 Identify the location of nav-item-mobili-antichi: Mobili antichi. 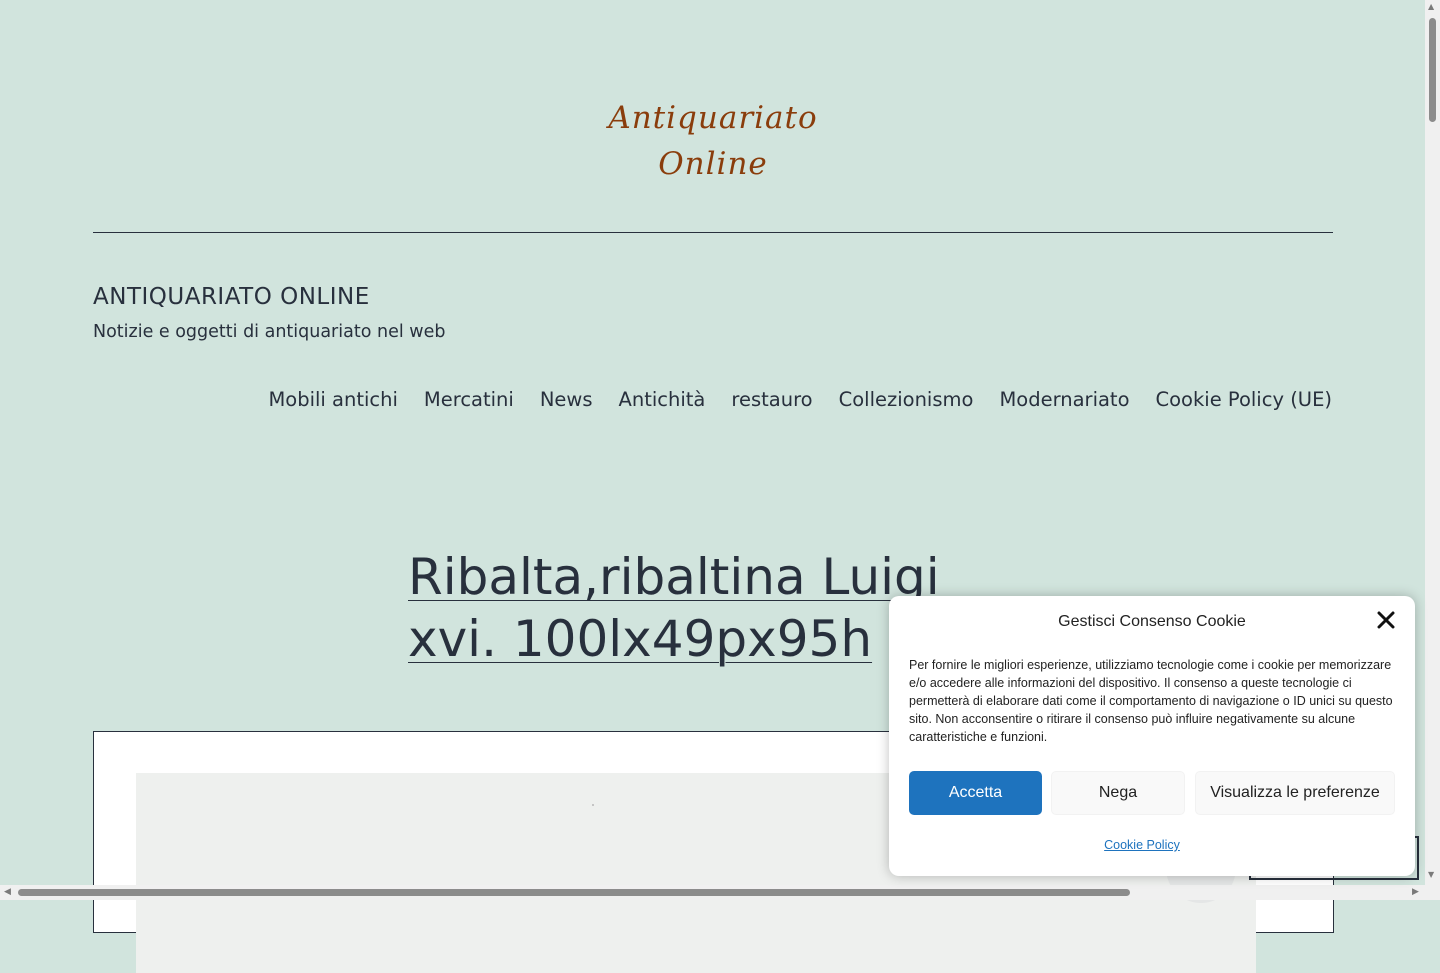
(332, 399).